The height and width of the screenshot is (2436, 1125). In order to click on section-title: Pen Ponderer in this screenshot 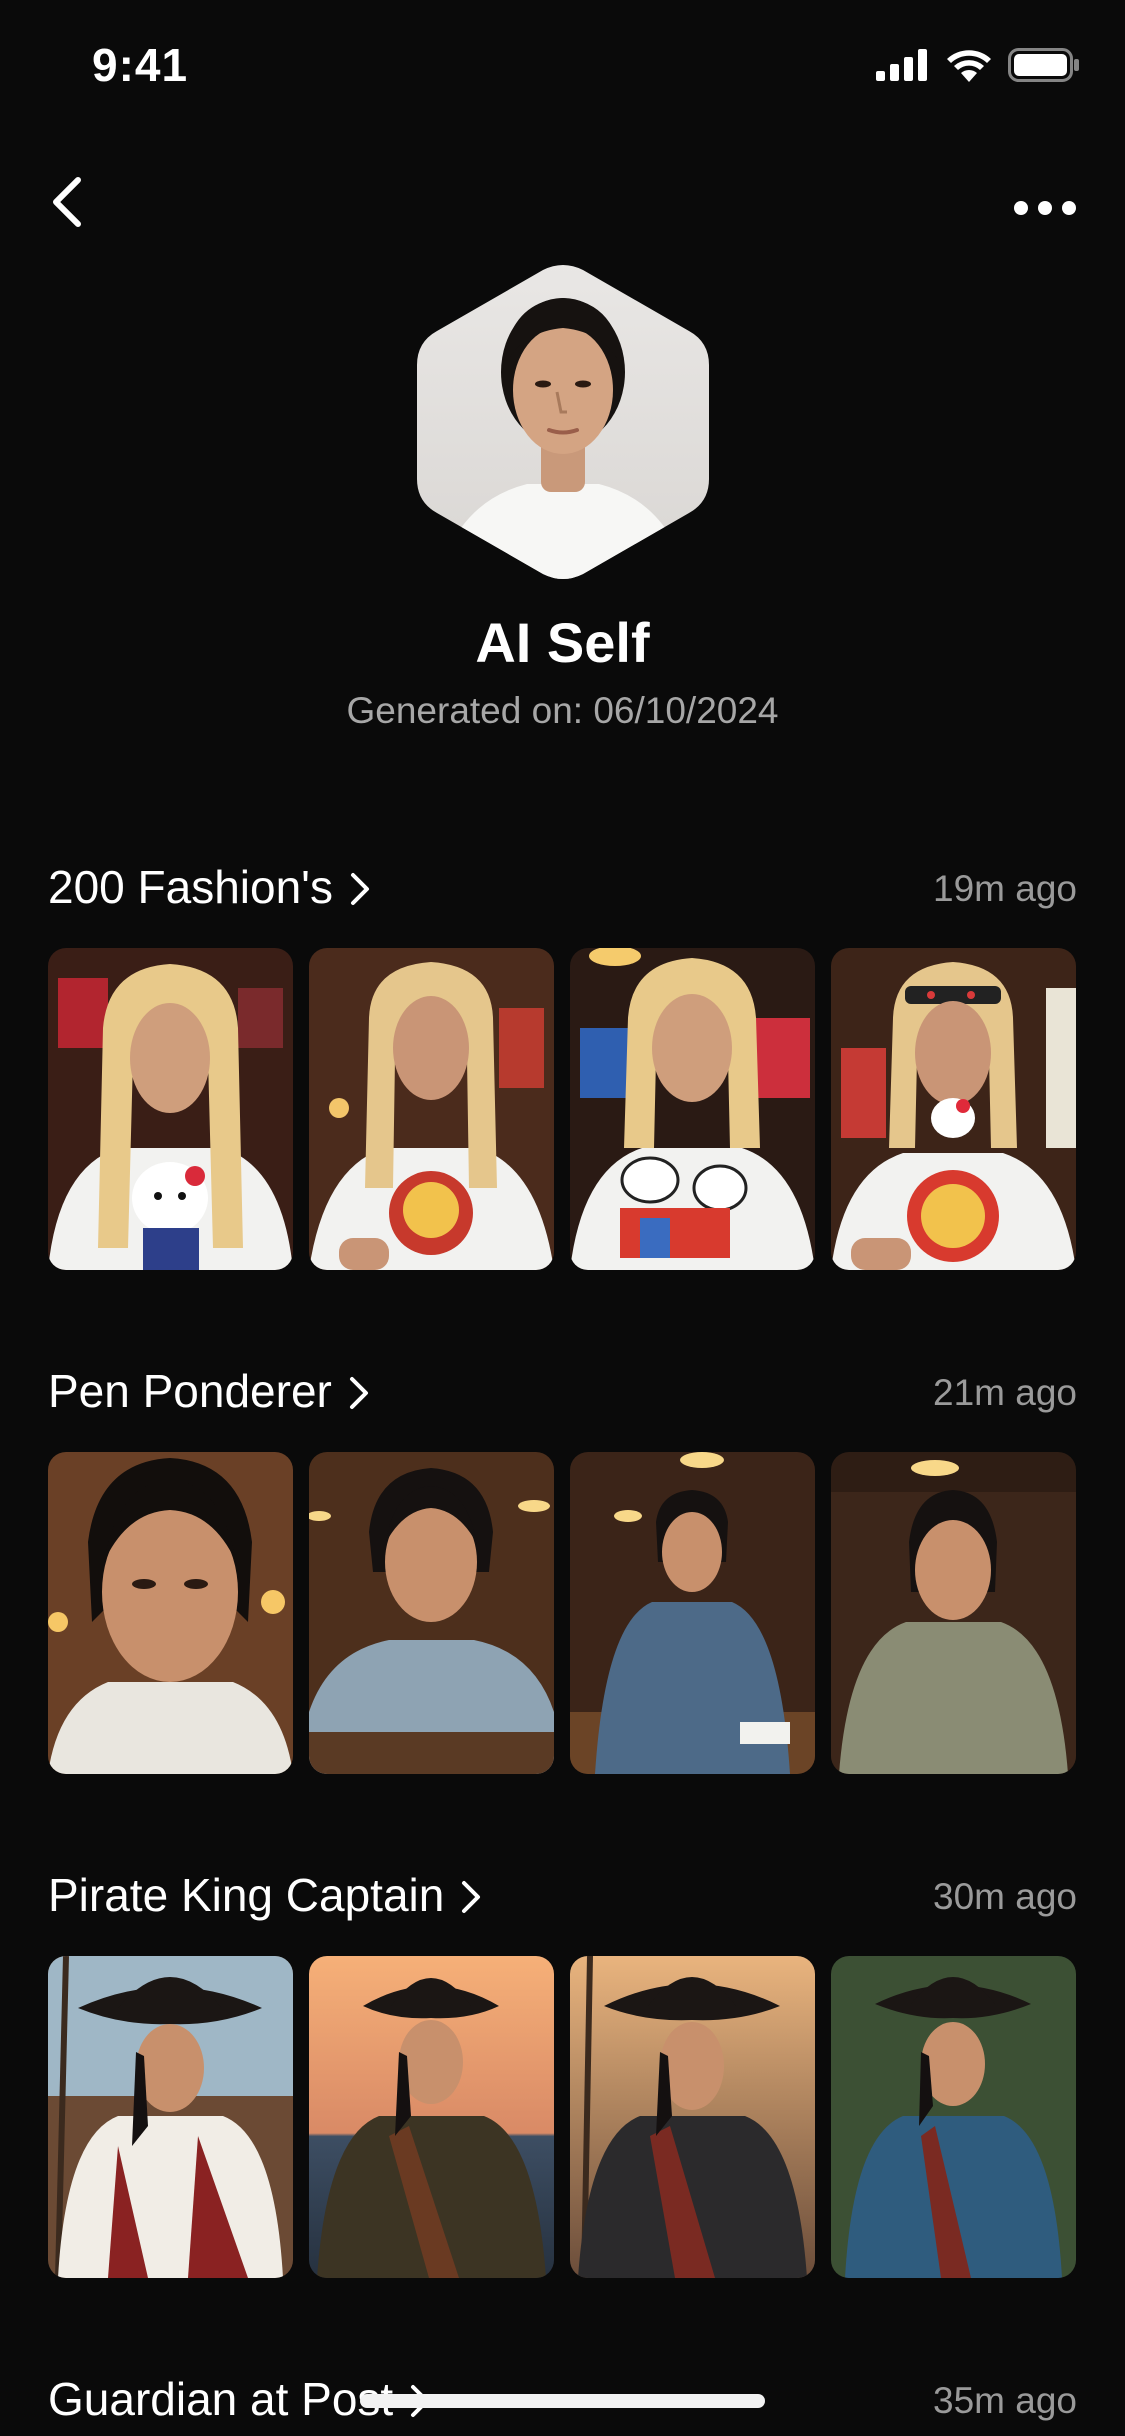, I will do `click(209, 1391)`.